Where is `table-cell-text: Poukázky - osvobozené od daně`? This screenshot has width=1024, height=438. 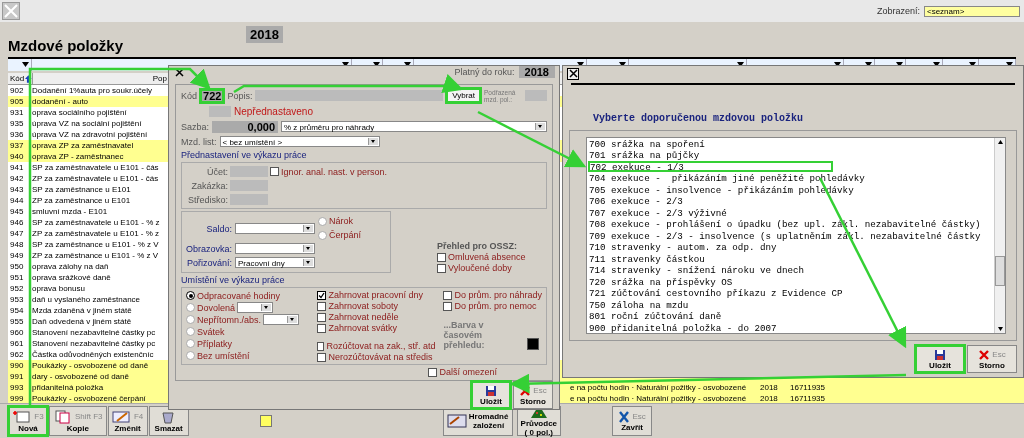 table-cell-text: Poukázky - osvobozené od daně is located at coordinates (90, 365).